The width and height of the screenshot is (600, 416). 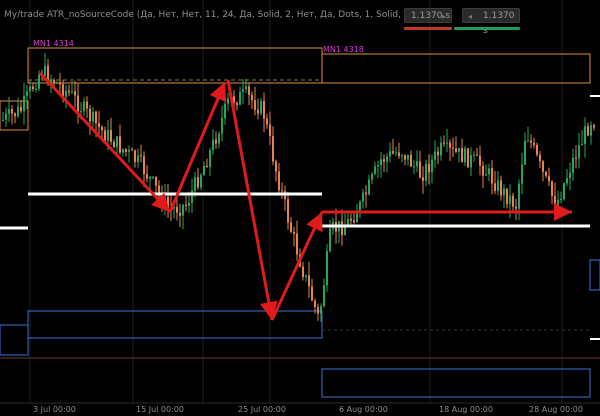 What do you see at coordinates (491, 22) in the screenshot?
I see `buy-price-button: ◂ 1.1370 s` at bounding box center [491, 22].